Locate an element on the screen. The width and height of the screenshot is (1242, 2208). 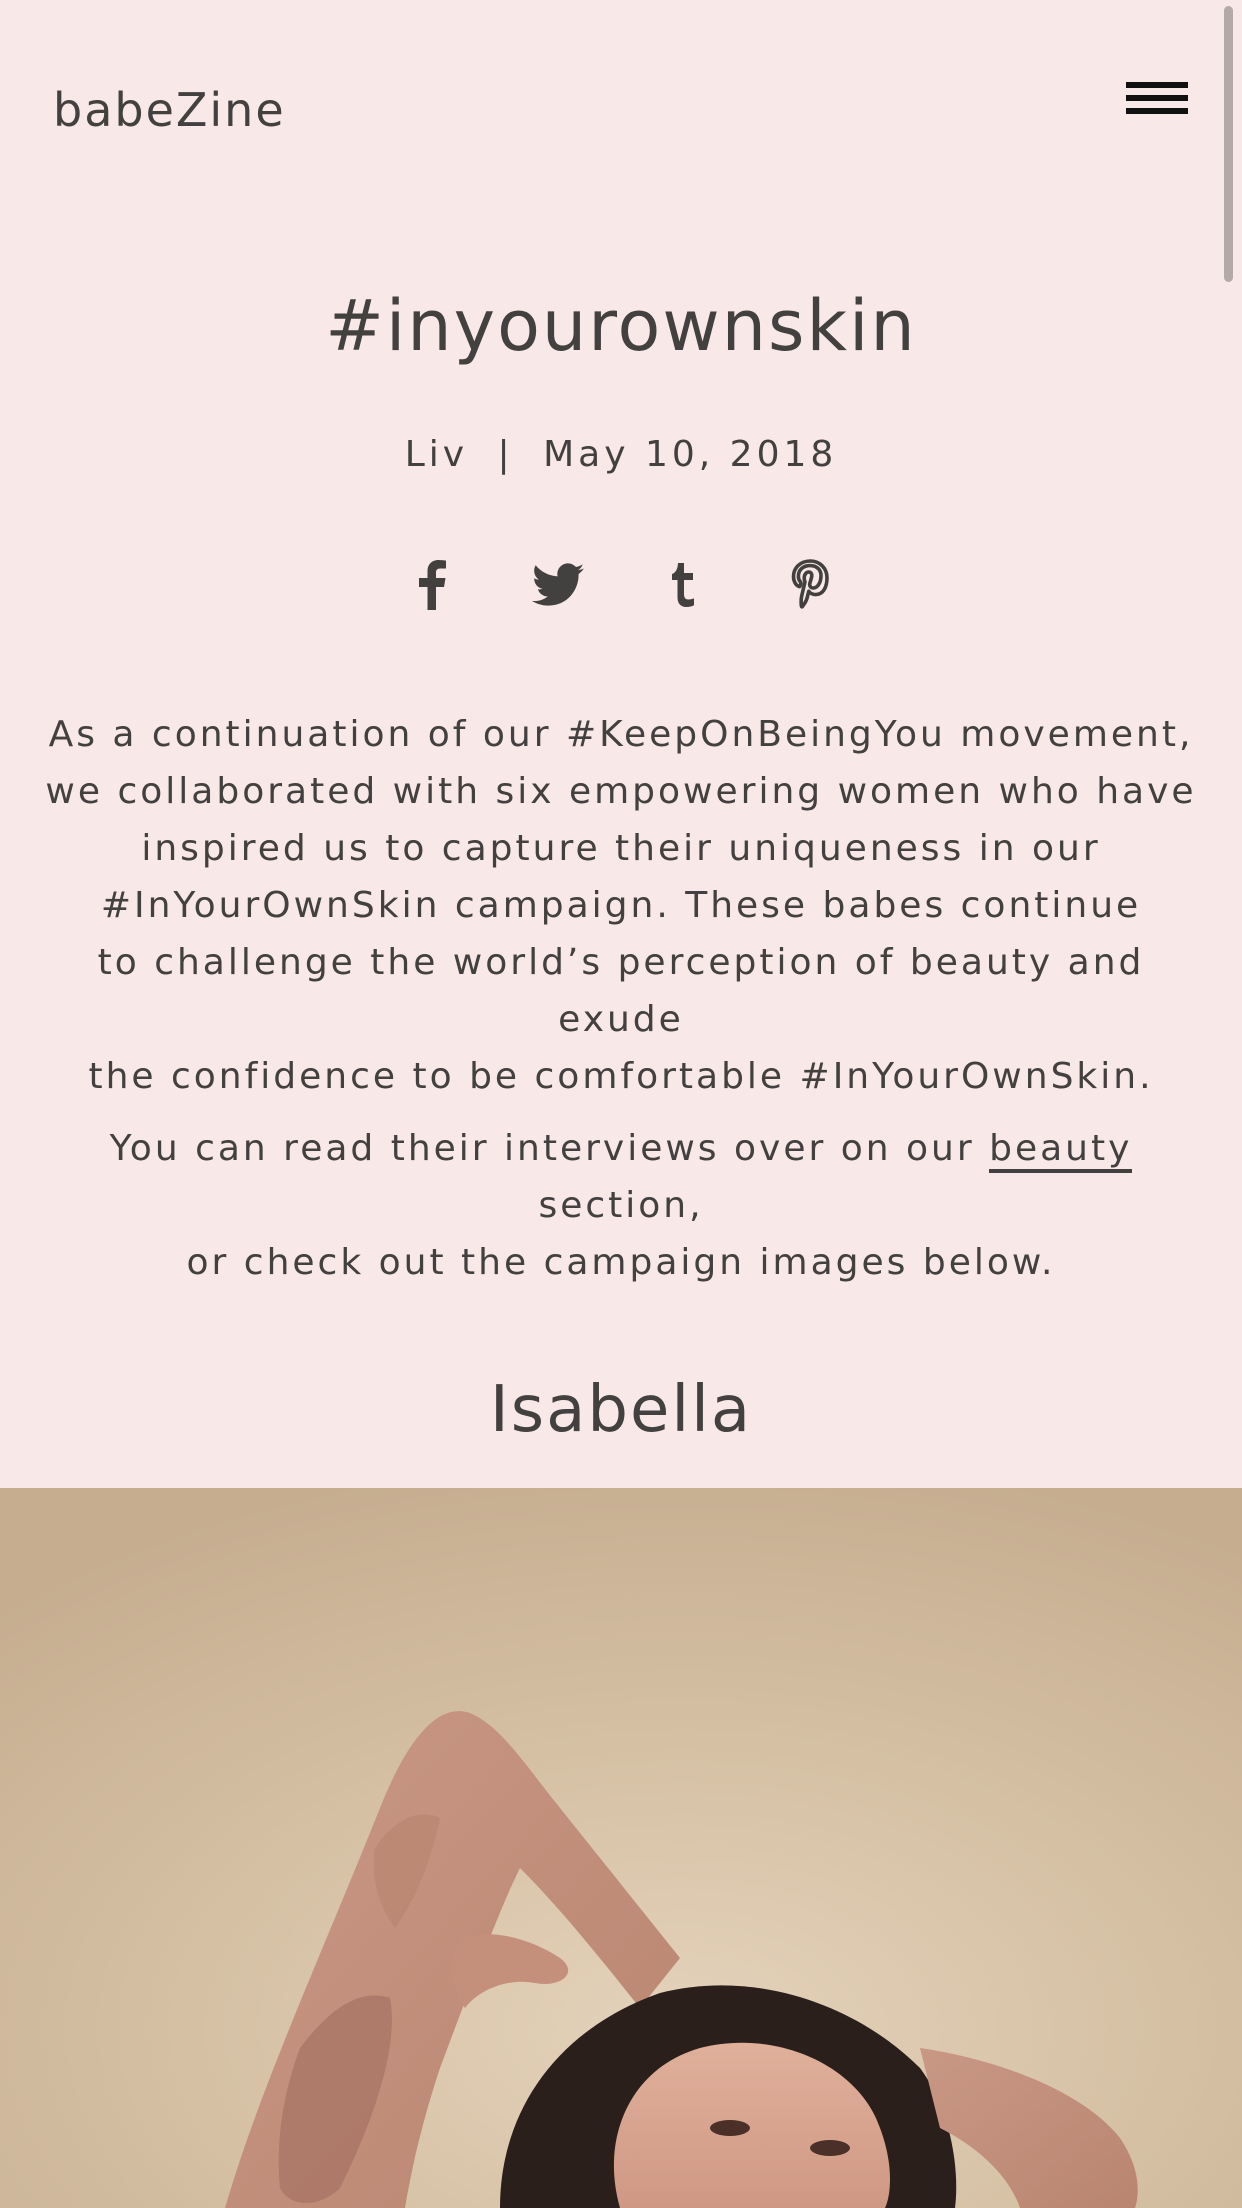
site-header: babeZine is located at coordinates (621, 100).